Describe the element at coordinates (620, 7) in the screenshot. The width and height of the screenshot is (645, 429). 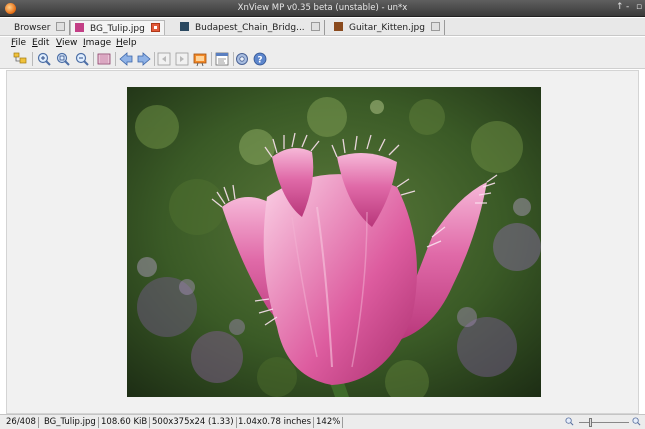
I see `pin-icon: ↑` at that location.